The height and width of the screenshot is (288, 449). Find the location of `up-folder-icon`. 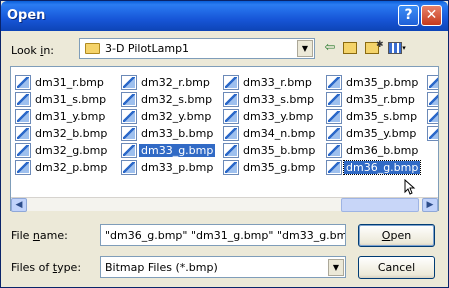

up-folder-icon is located at coordinates (350, 48).